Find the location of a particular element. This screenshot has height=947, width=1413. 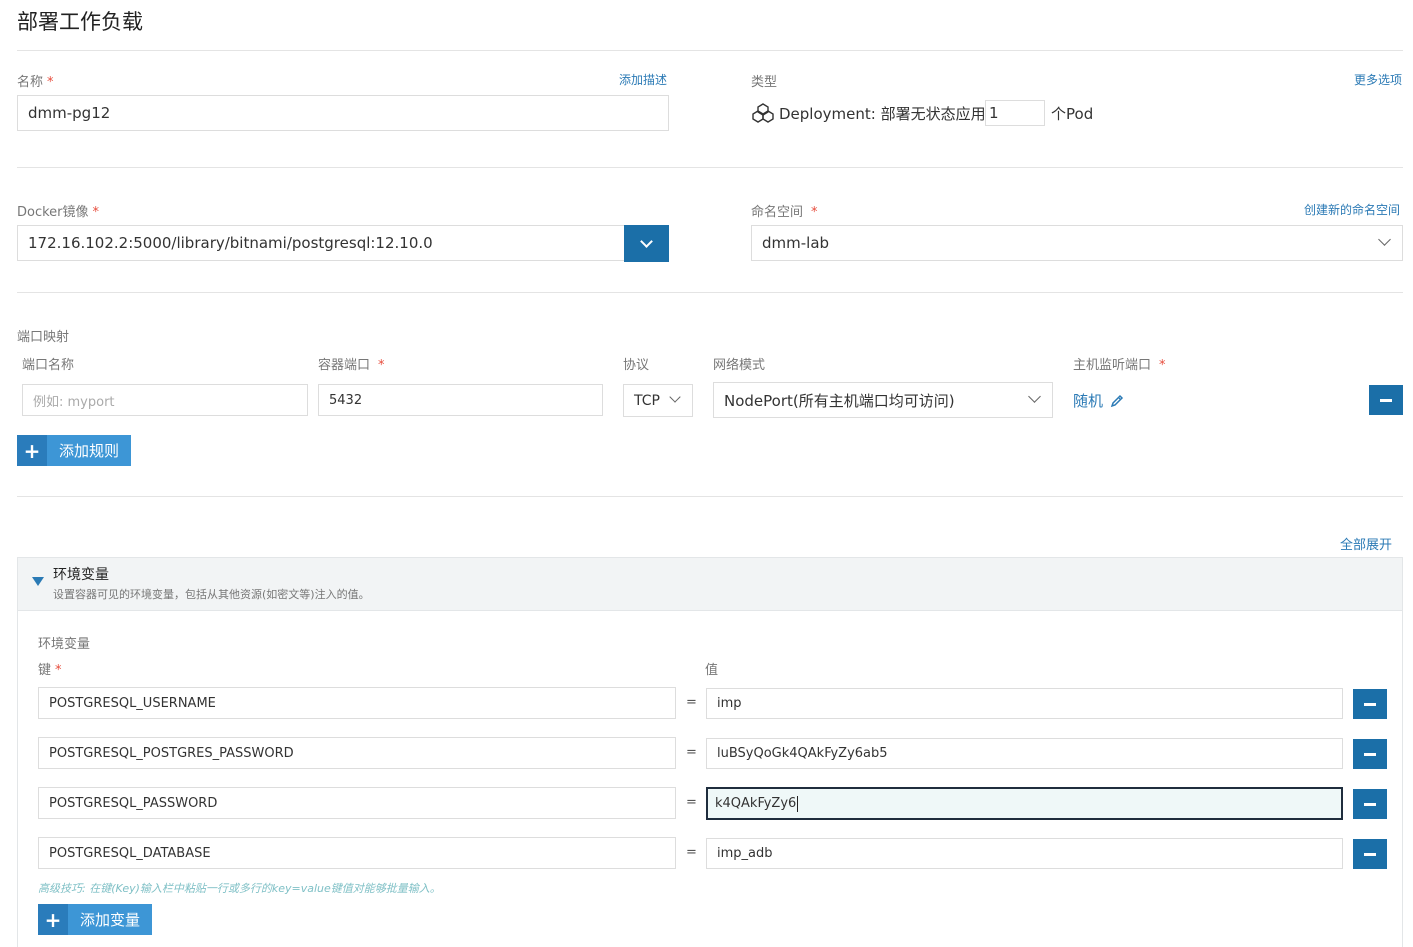

add-description-link: 添加描述 is located at coordinates (643, 79).